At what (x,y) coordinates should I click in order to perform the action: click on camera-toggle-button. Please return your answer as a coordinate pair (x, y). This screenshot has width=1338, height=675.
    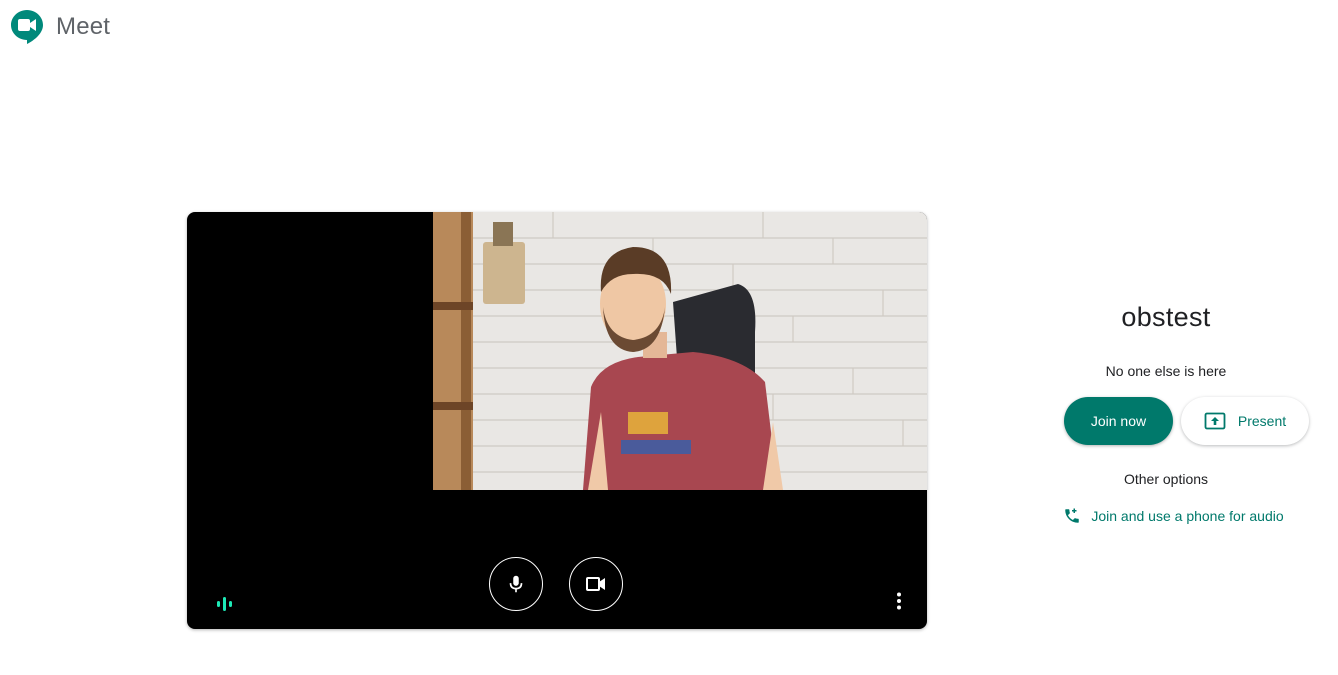
    Looking at the image, I should click on (596, 584).